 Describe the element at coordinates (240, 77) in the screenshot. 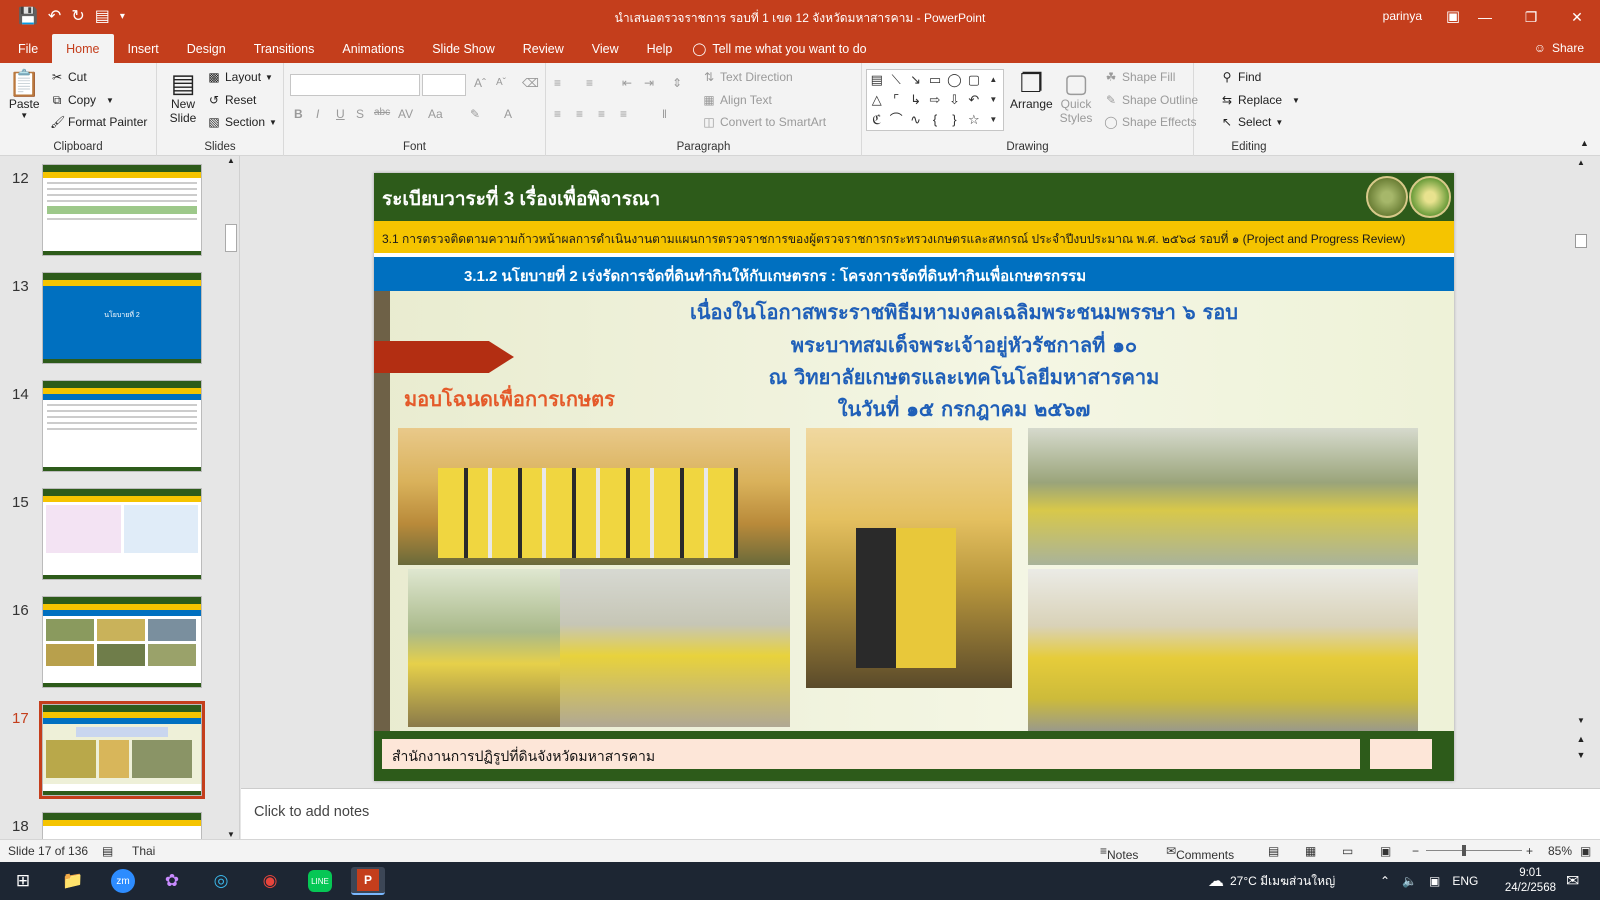

I see `layout-button: ▩ Layout ▼` at that location.